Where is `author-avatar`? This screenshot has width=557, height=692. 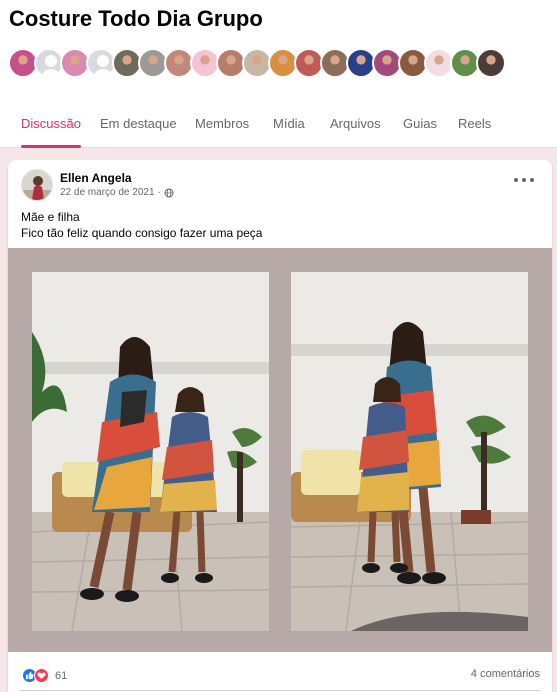 author-avatar is located at coordinates (37, 185).